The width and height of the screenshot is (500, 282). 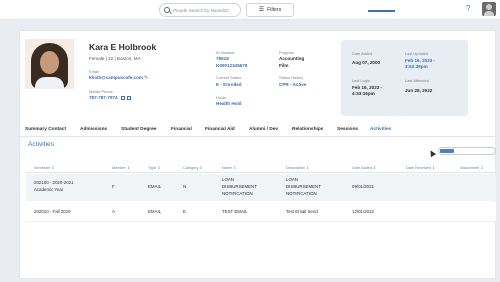 I want to click on cell-desc-line2: DISBURSEMENT, so click(x=303, y=186).